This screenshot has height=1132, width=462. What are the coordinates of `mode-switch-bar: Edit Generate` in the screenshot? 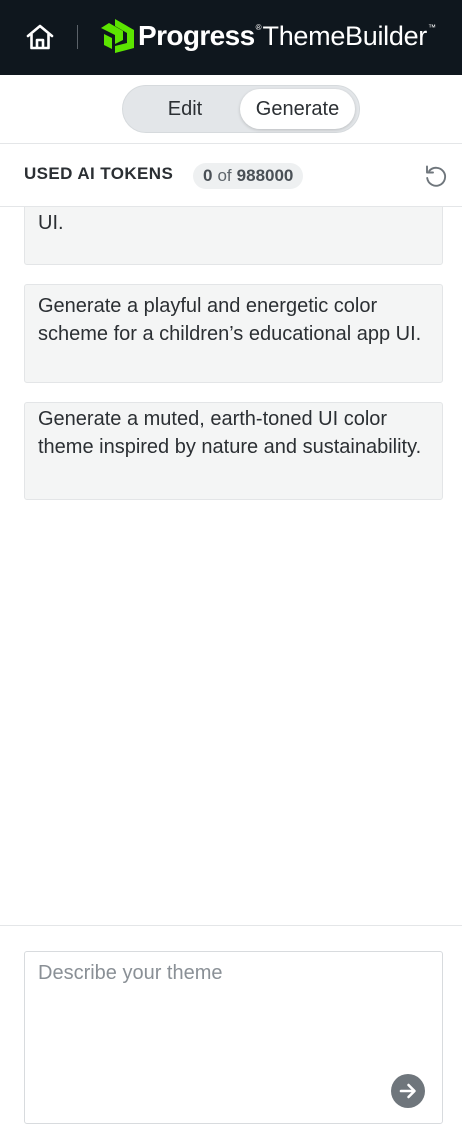 It's located at (231, 109).